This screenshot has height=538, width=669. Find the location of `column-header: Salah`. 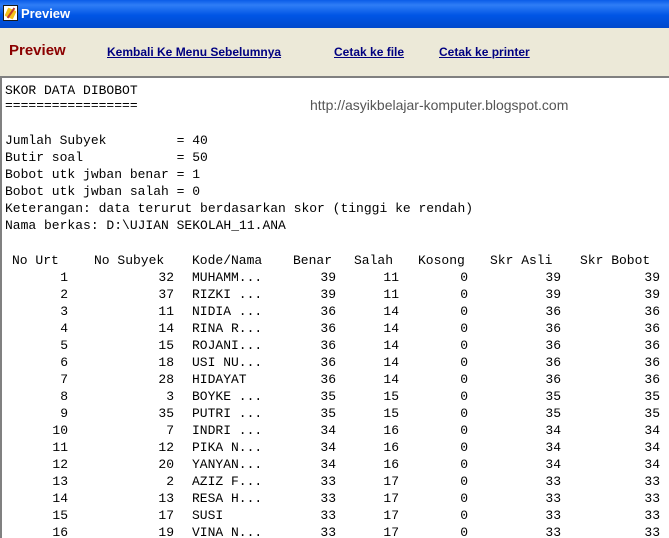

column-header: Salah is located at coordinates (374, 260).